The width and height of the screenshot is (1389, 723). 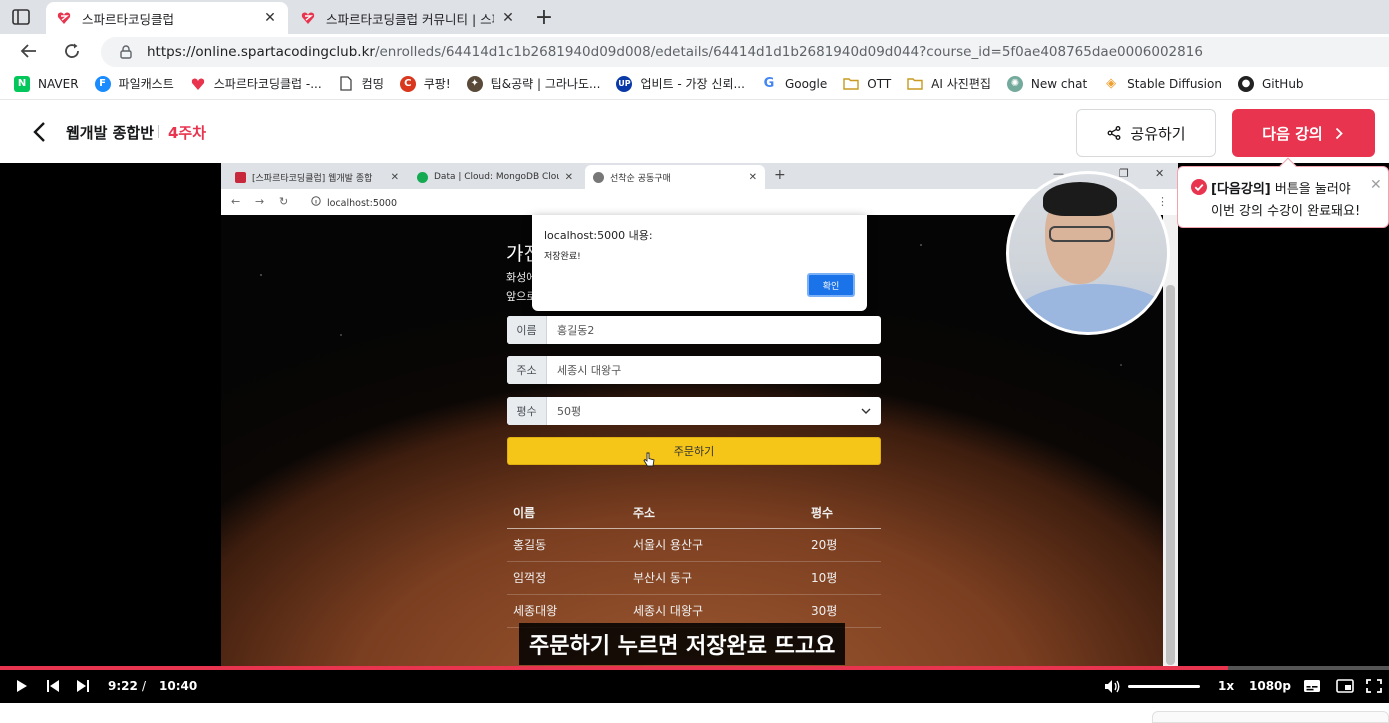 I want to click on coupang-icon: C, so click(x=407, y=83).